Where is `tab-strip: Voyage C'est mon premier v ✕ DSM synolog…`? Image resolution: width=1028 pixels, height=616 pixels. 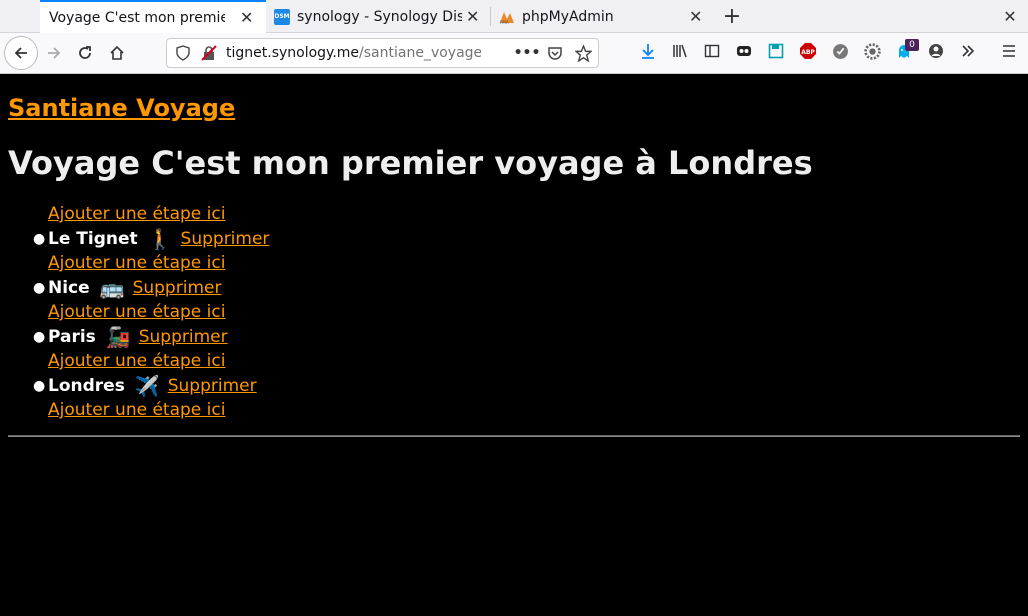 tab-strip: Voyage C'est mon premier v ✕ DSM synolog… is located at coordinates (514, 16).